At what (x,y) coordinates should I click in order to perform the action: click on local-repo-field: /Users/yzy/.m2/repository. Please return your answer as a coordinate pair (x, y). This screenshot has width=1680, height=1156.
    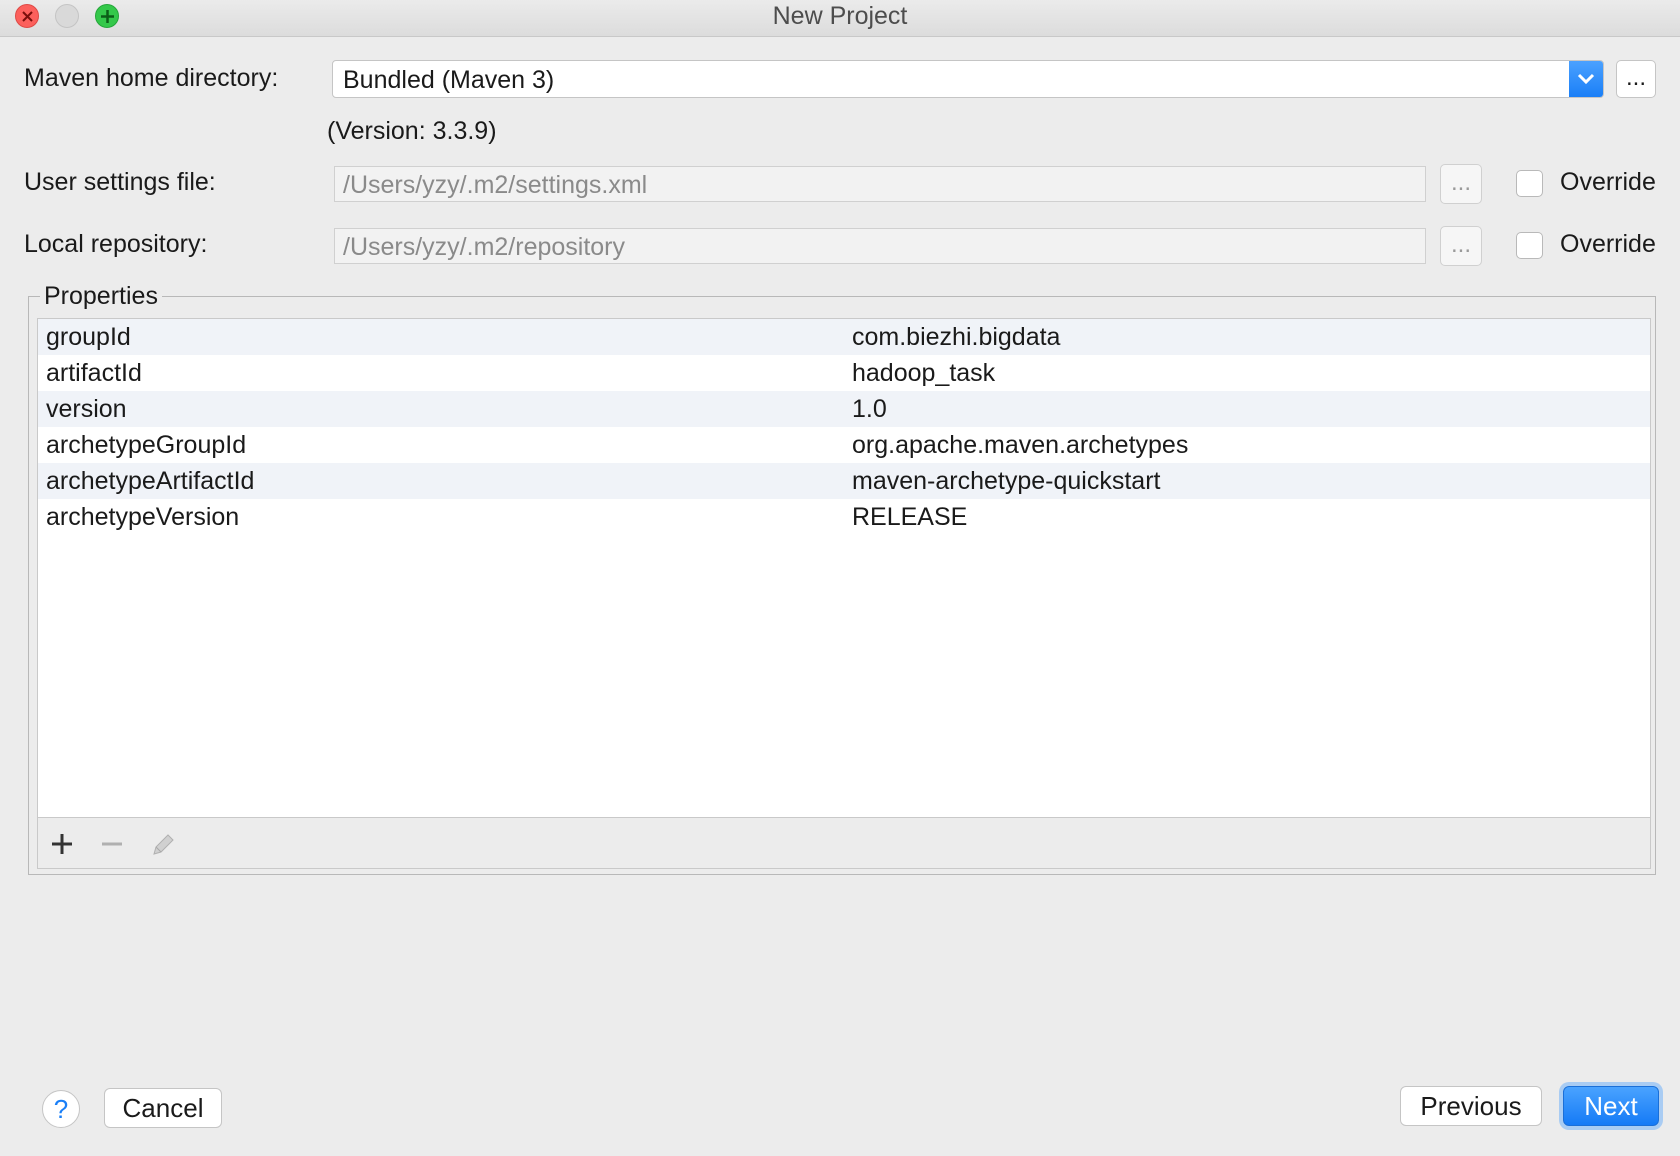
    Looking at the image, I should click on (880, 246).